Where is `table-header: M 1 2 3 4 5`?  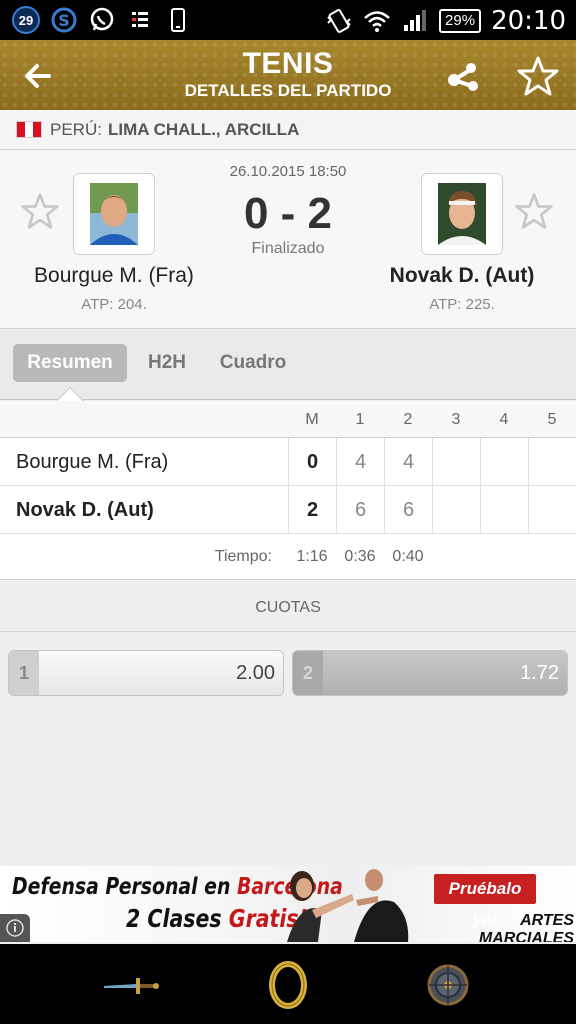 table-header: M 1 2 3 4 5 is located at coordinates (288, 419).